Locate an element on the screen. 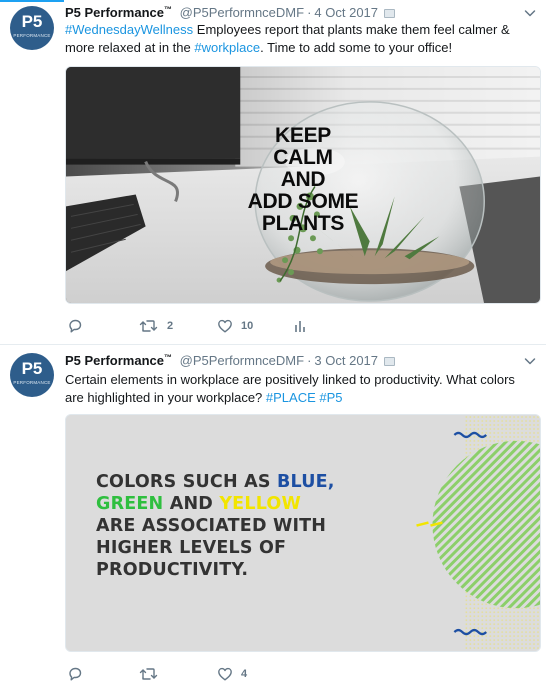 The height and width of the screenshot is (684, 546). infographic-color-green: GREEN is located at coordinates (130, 504).